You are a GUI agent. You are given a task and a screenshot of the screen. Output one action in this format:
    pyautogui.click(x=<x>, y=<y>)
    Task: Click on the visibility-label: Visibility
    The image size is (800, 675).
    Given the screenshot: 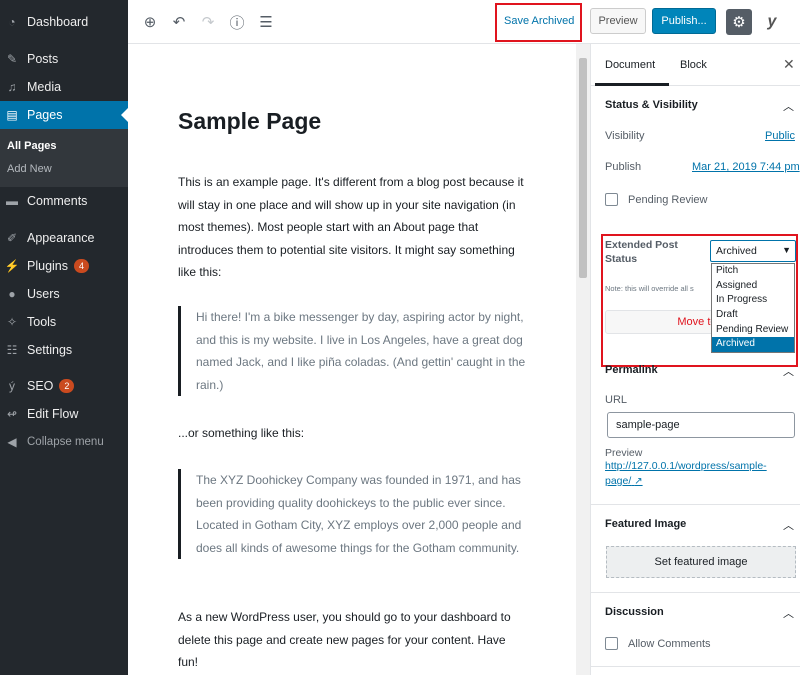 What is the action you would take?
    pyautogui.click(x=625, y=136)
    